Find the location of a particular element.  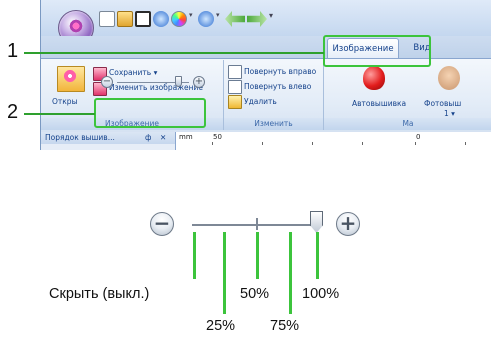

rotate-right-button: Повернуть вправо is located at coordinates (280, 71).